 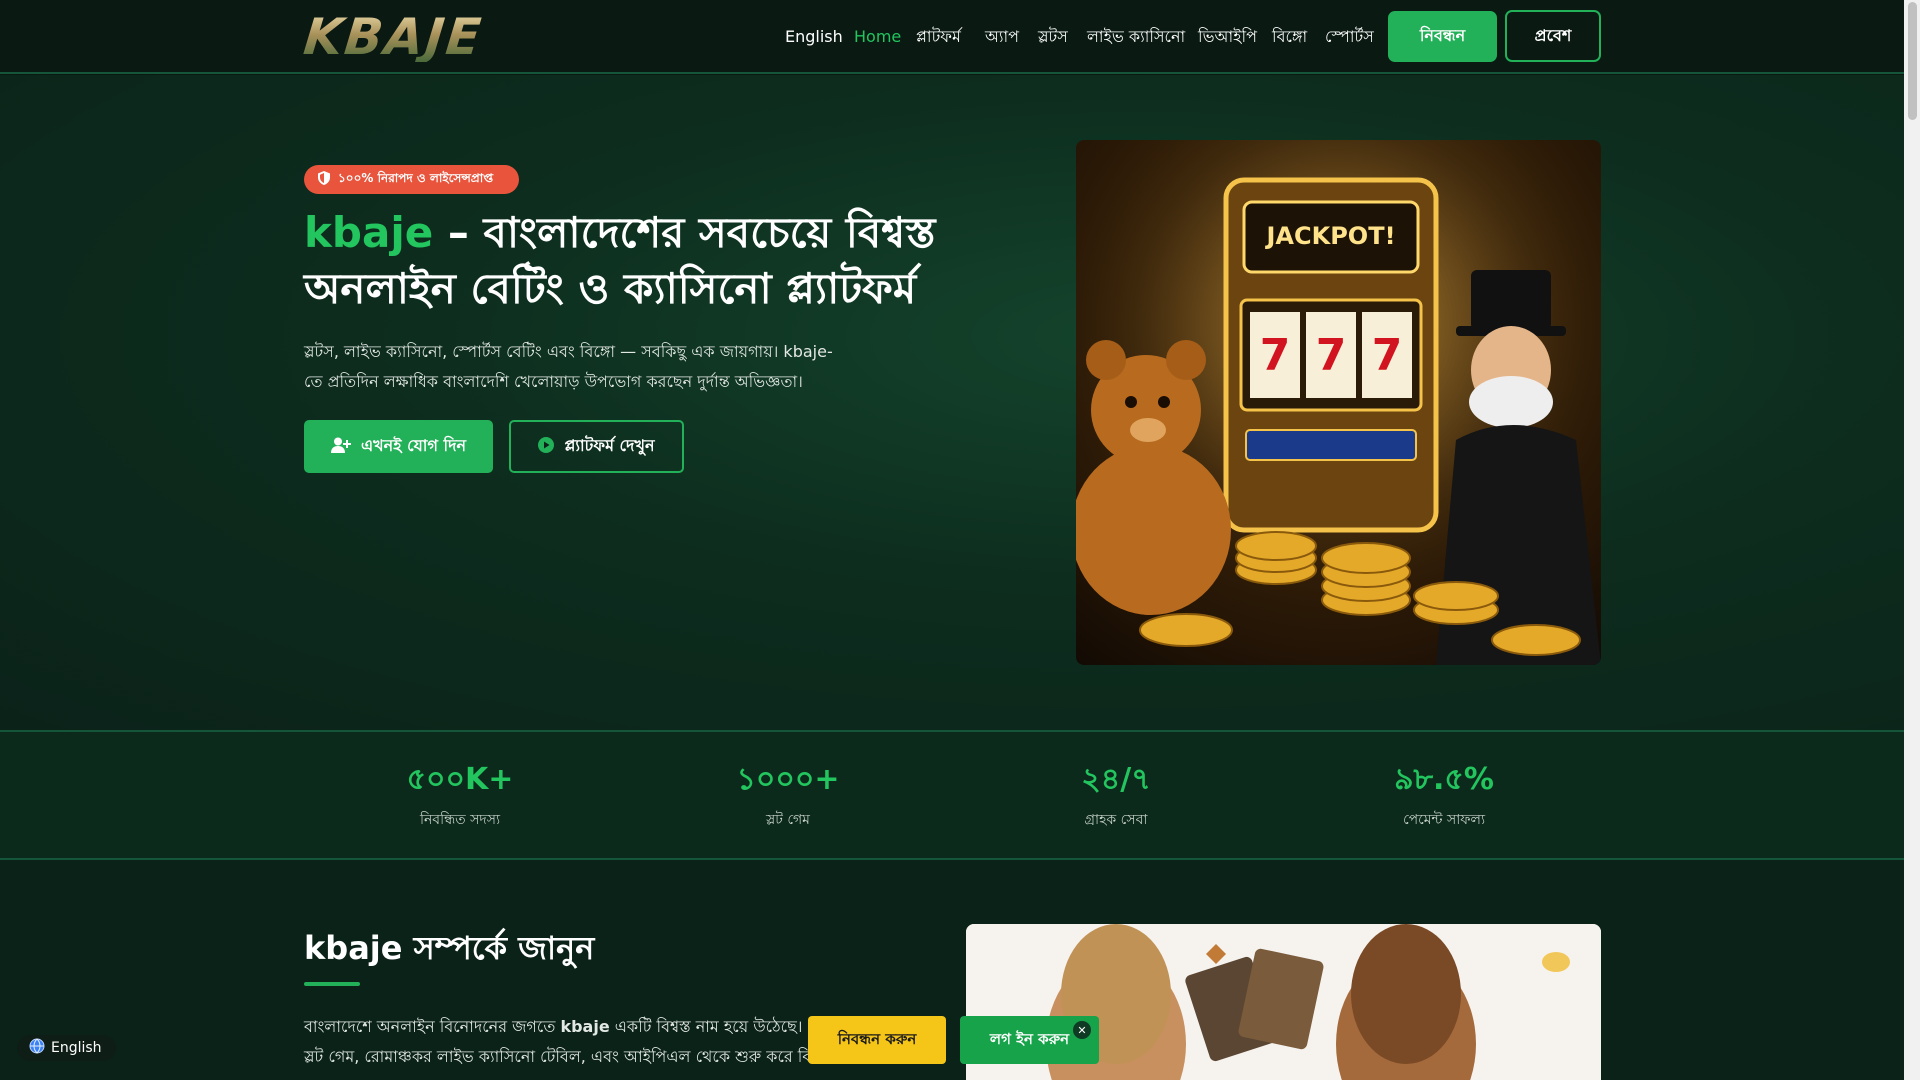 What do you see at coordinates (460, 820) in the screenshot?
I see `stat-label: নিবন্ধিত সদস্য` at bounding box center [460, 820].